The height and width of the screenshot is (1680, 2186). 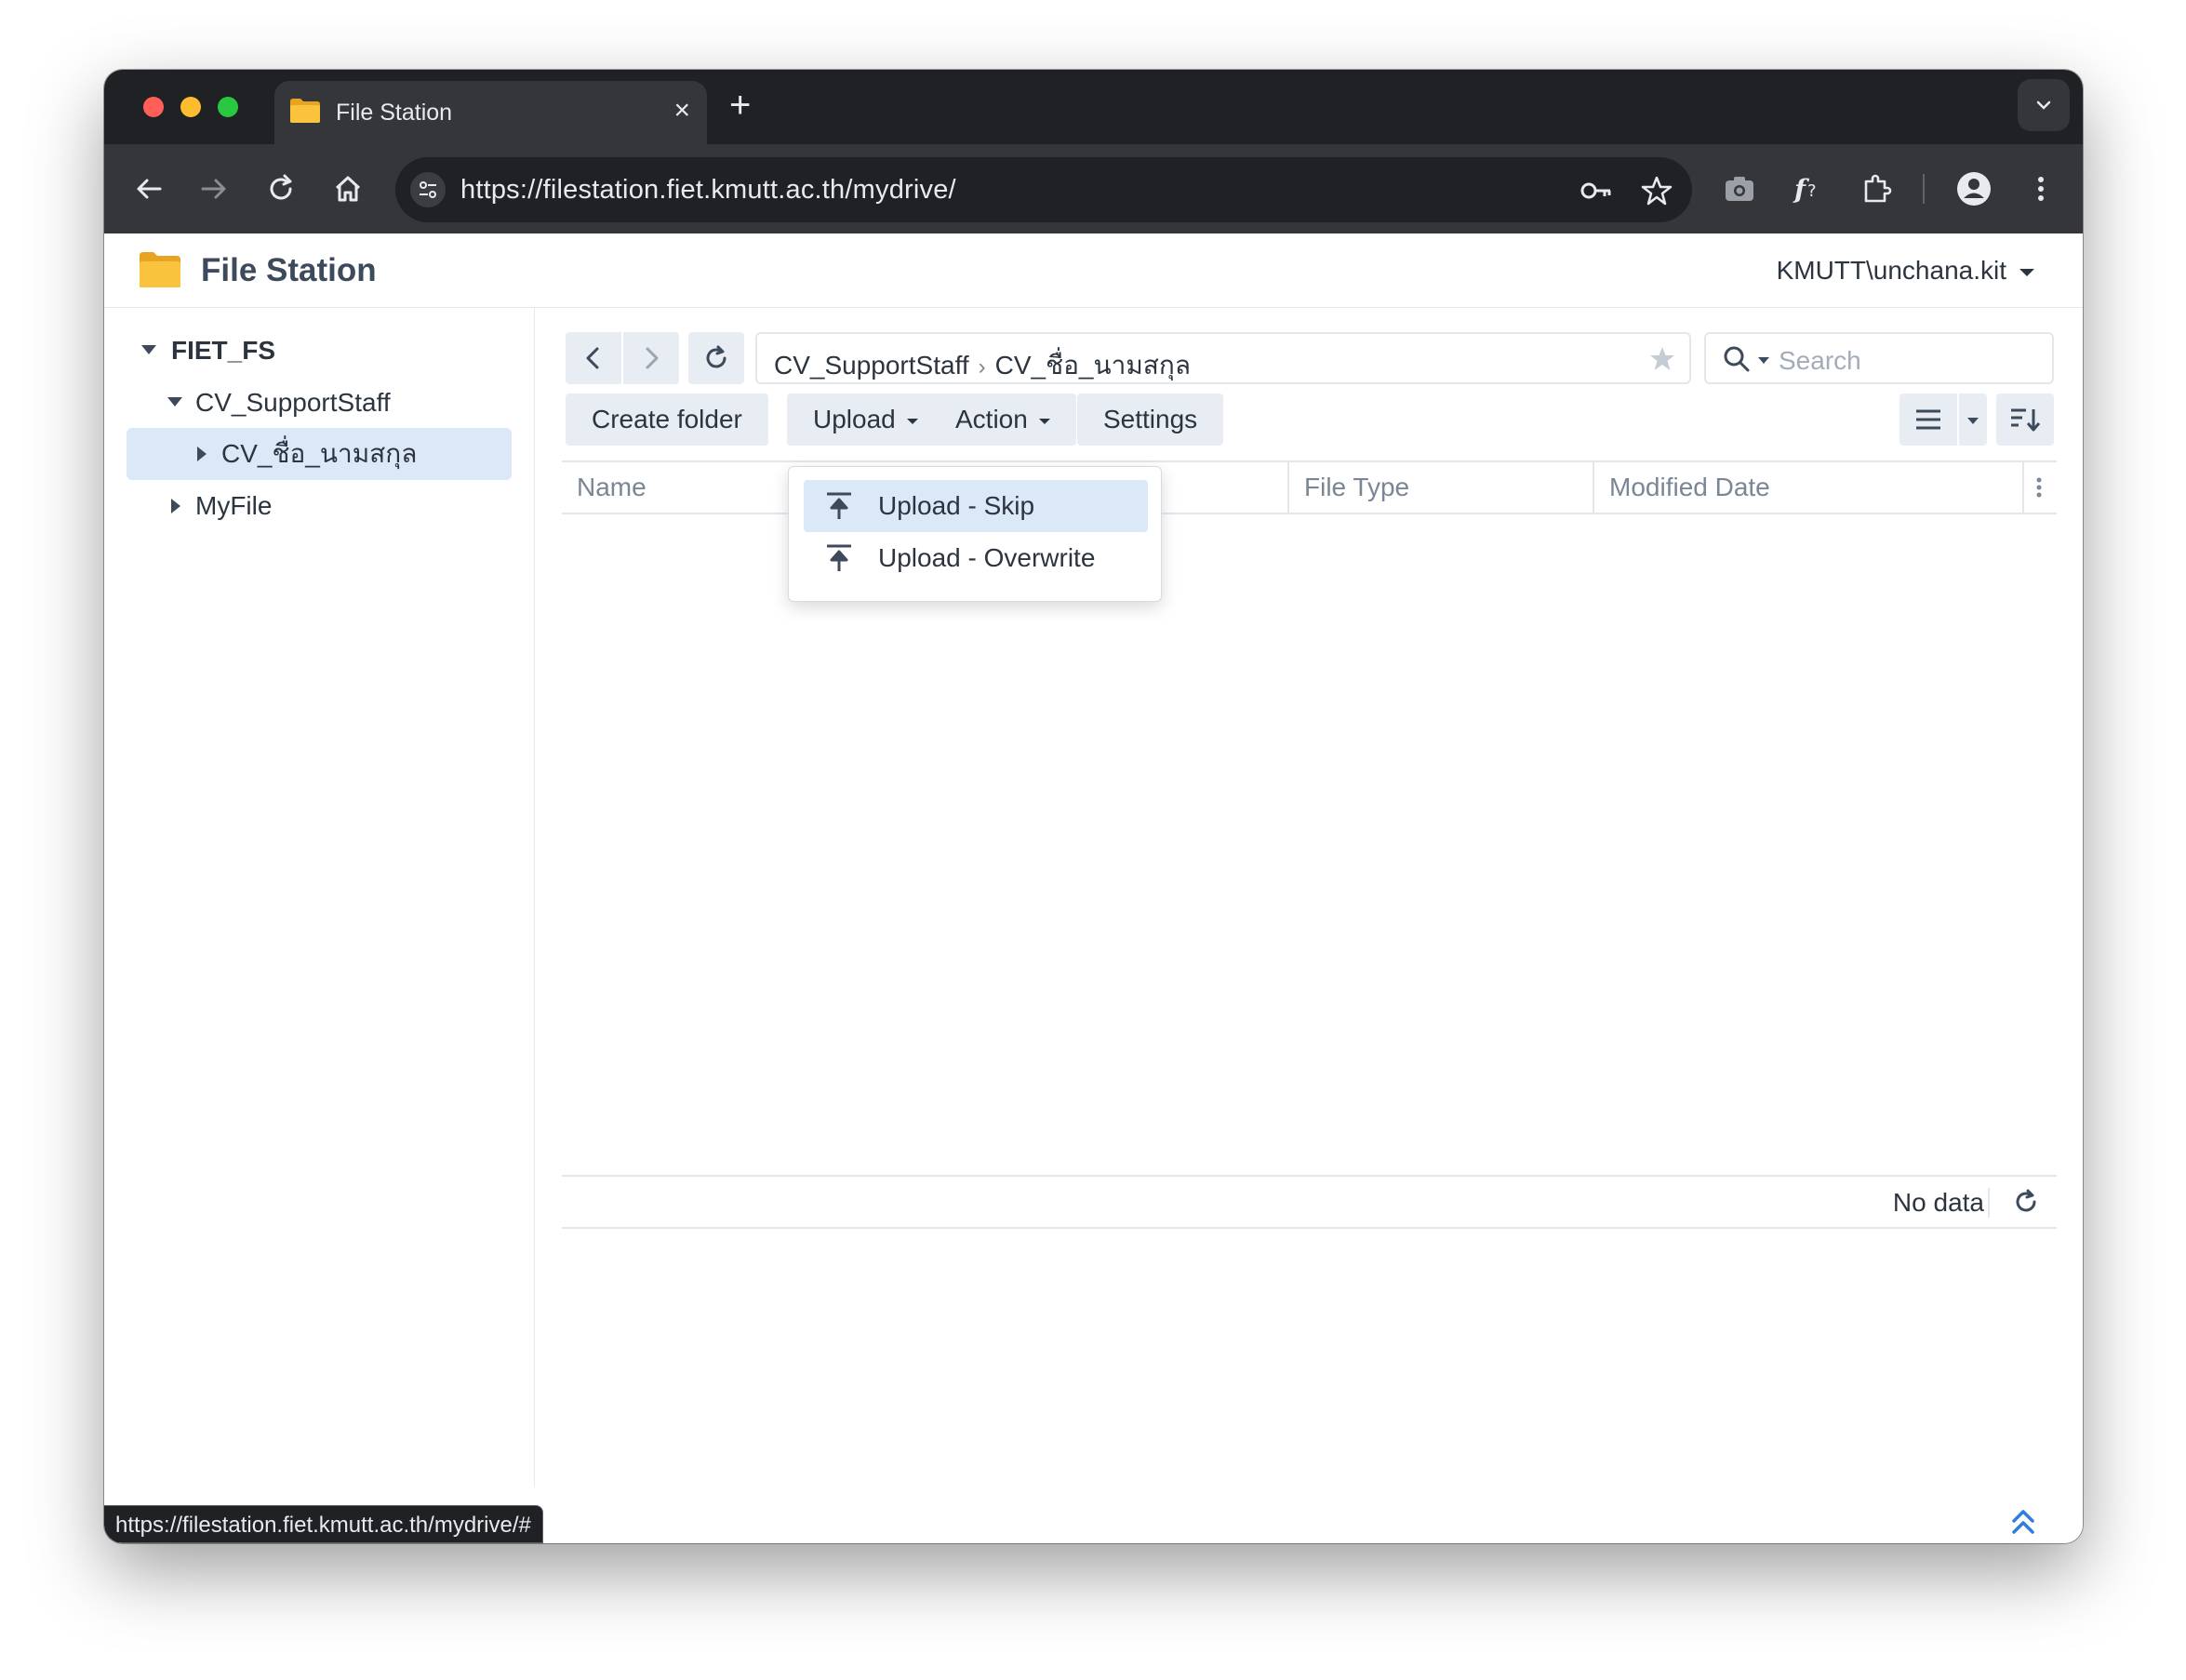 I want to click on chevron-right-icon, so click(x=653, y=358).